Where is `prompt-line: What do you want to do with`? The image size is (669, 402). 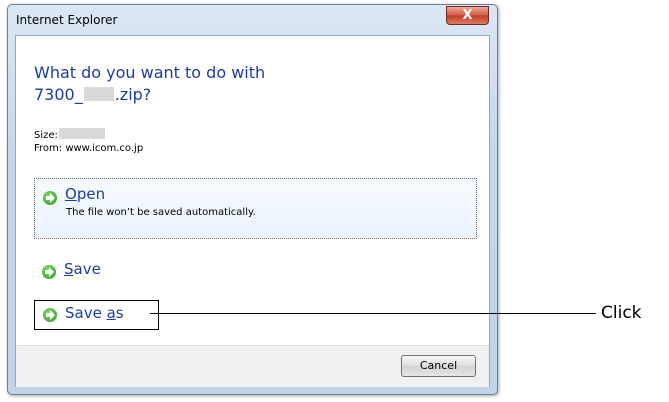
prompt-line: What do you want to do with is located at coordinates (150, 72).